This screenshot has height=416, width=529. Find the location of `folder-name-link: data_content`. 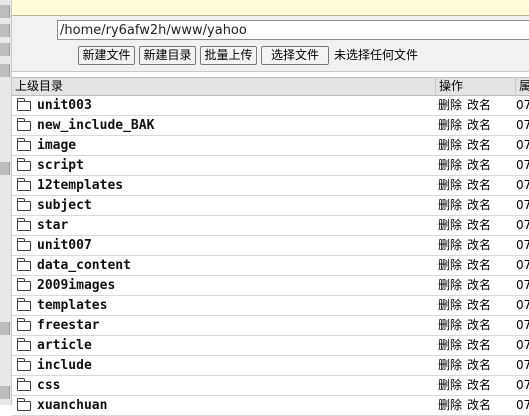

folder-name-link: data_content is located at coordinates (84, 265).